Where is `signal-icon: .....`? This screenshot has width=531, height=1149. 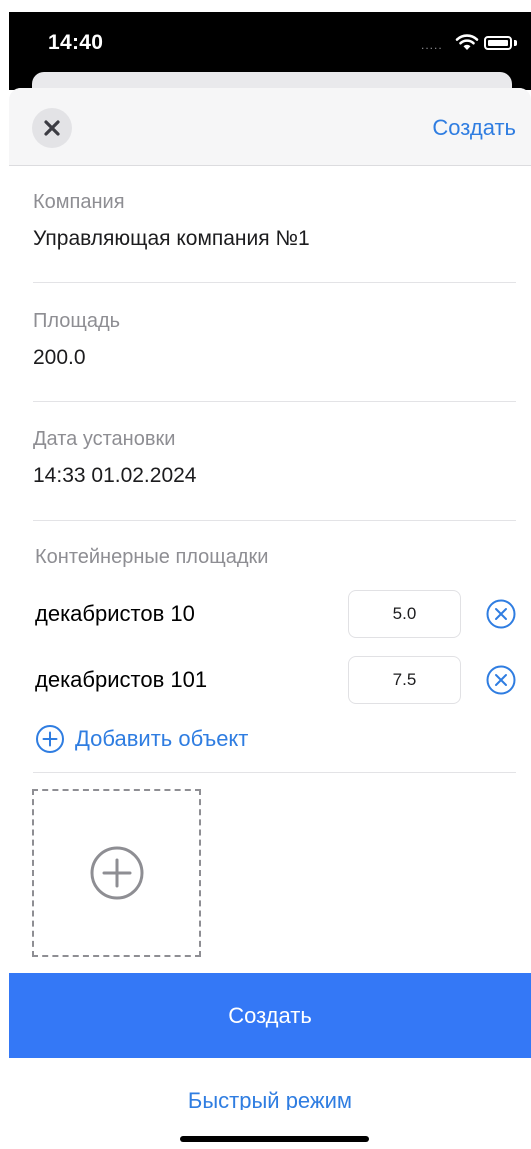 signal-icon: ..... is located at coordinates (432, 45).